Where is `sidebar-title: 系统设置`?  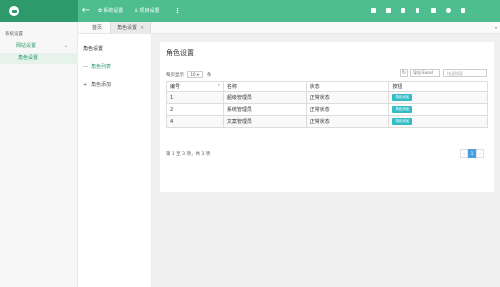 sidebar-title: 系统设置 is located at coordinates (14, 34).